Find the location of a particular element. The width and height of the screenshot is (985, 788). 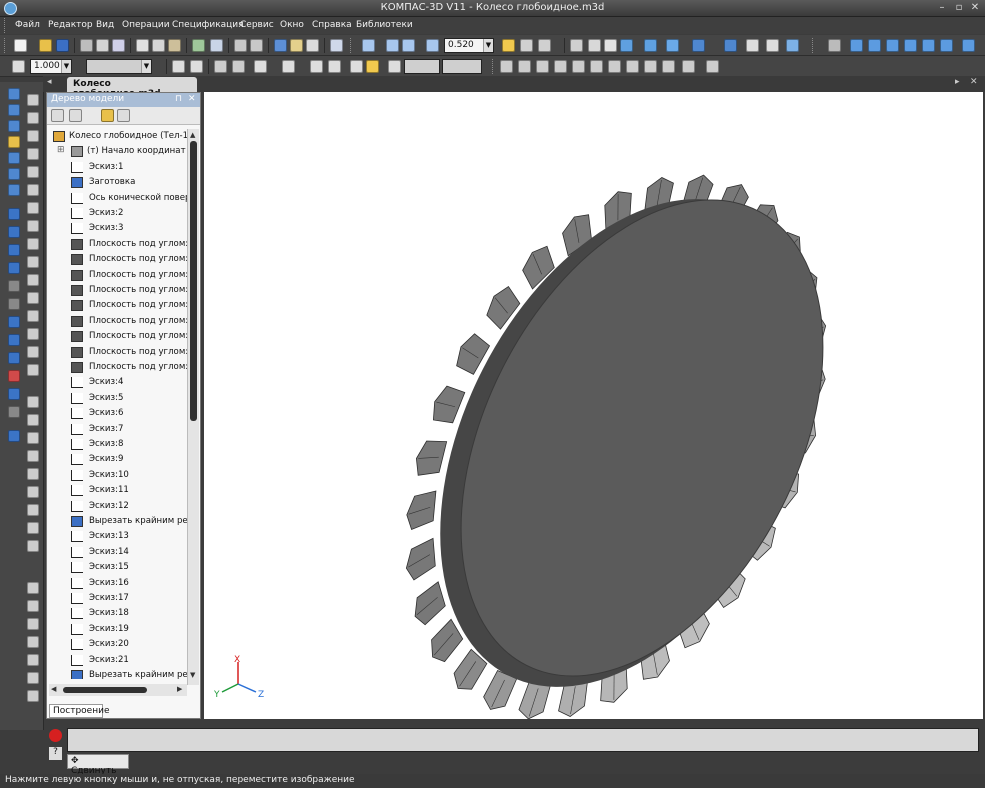

scale-combo: 1.000 ▼ is located at coordinates (51, 66).